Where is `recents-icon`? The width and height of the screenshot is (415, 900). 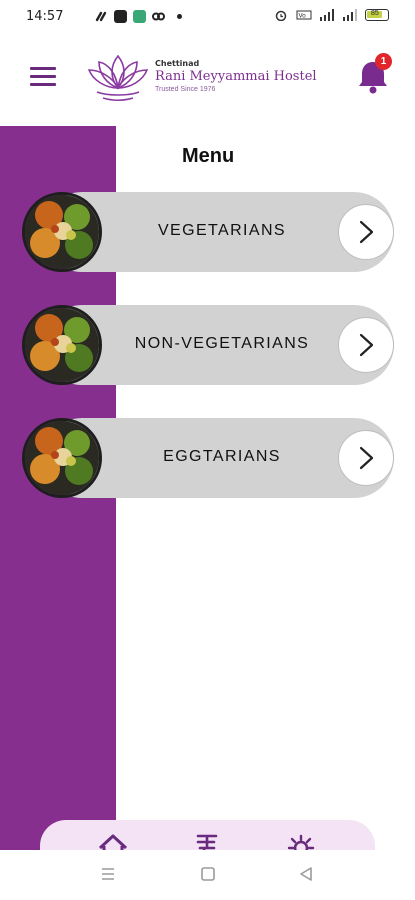 recents-icon is located at coordinates (108, 874).